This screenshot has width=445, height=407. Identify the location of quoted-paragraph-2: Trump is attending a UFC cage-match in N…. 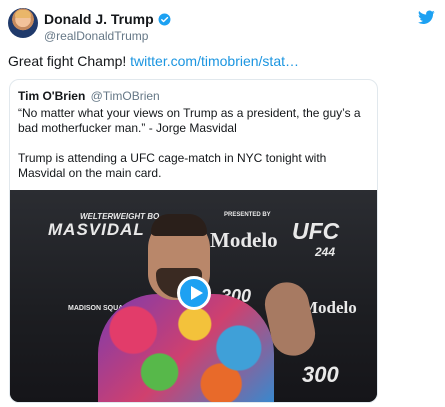
(172, 165).